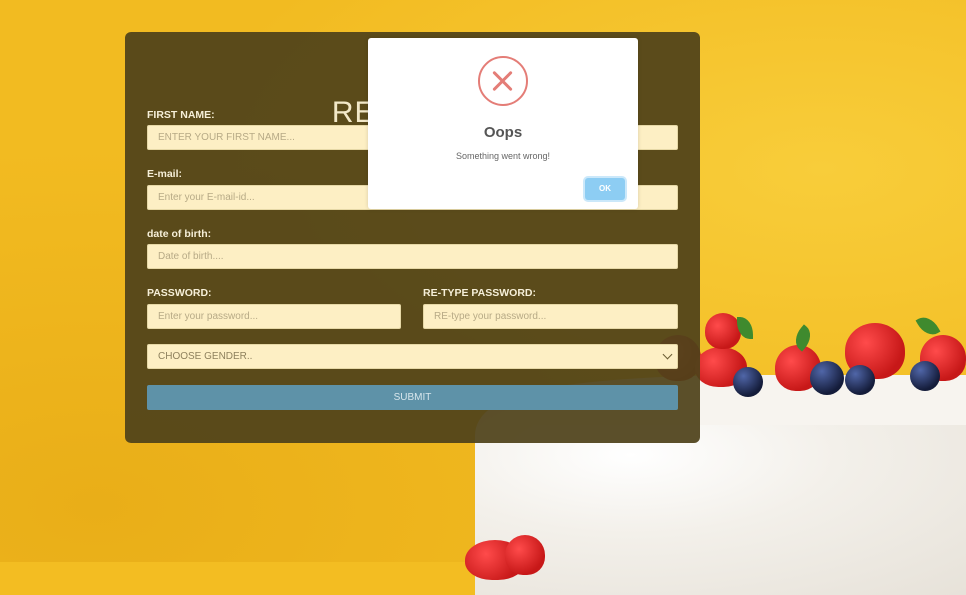 This screenshot has width=966, height=595. I want to click on first-name-label: FIRST NAME:, so click(181, 115).